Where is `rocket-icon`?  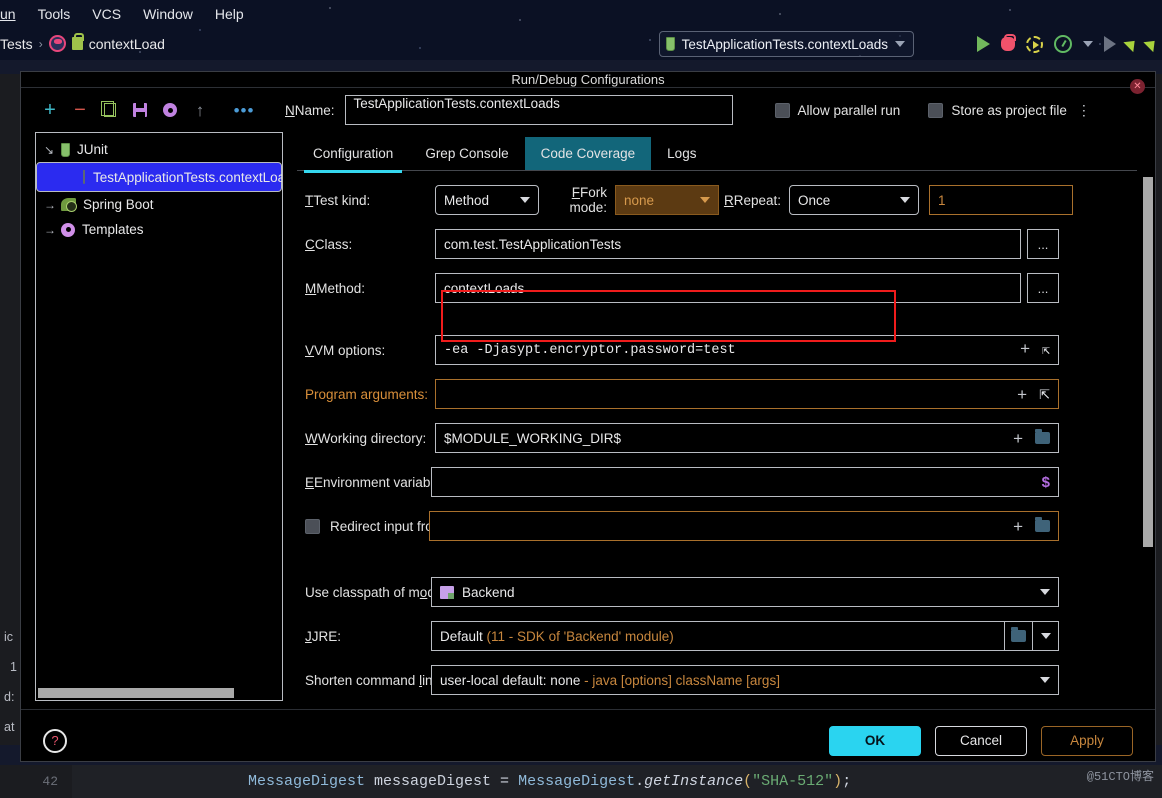
rocket-icon is located at coordinates (1131, 44).